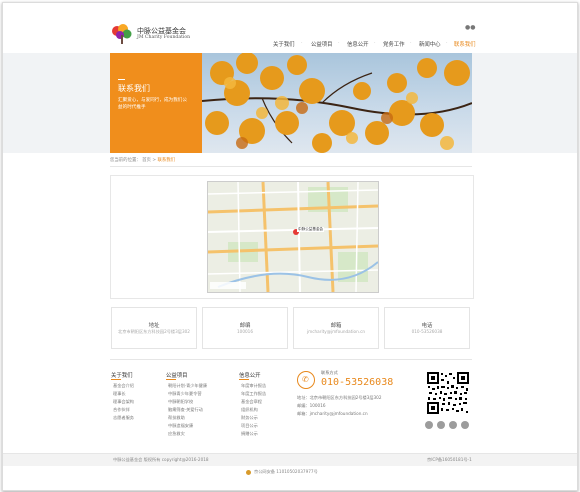 The height and width of the screenshot is (492, 580). Describe the element at coordinates (286, 472) in the screenshot. I see `police-record: 京公网安备 11010502037977号` at that location.